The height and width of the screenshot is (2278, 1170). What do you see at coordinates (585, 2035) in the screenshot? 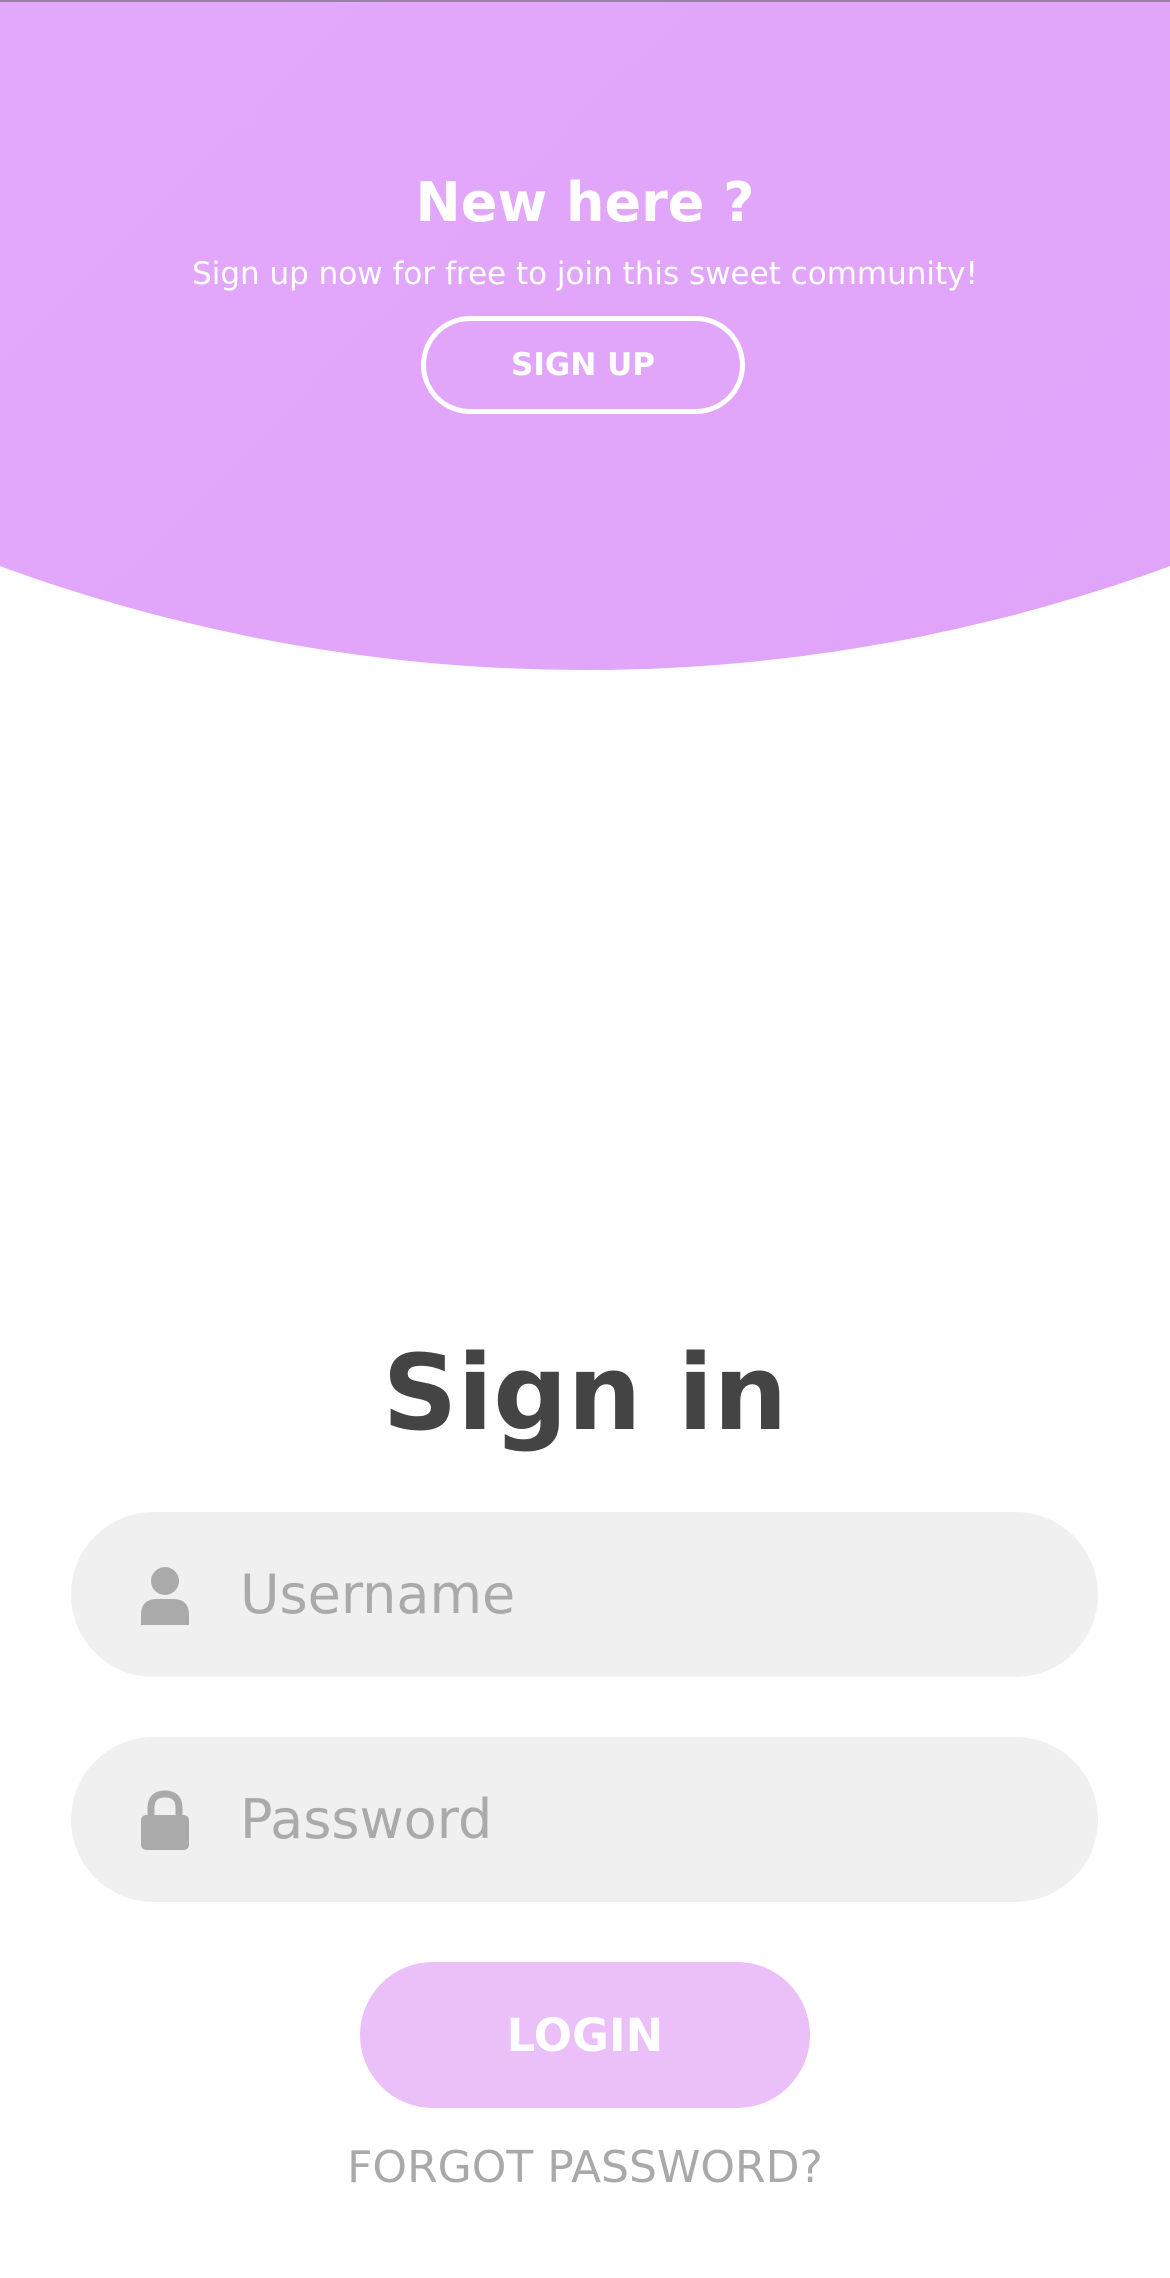
I see `login-button: LOGIN` at bounding box center [585, 2035].